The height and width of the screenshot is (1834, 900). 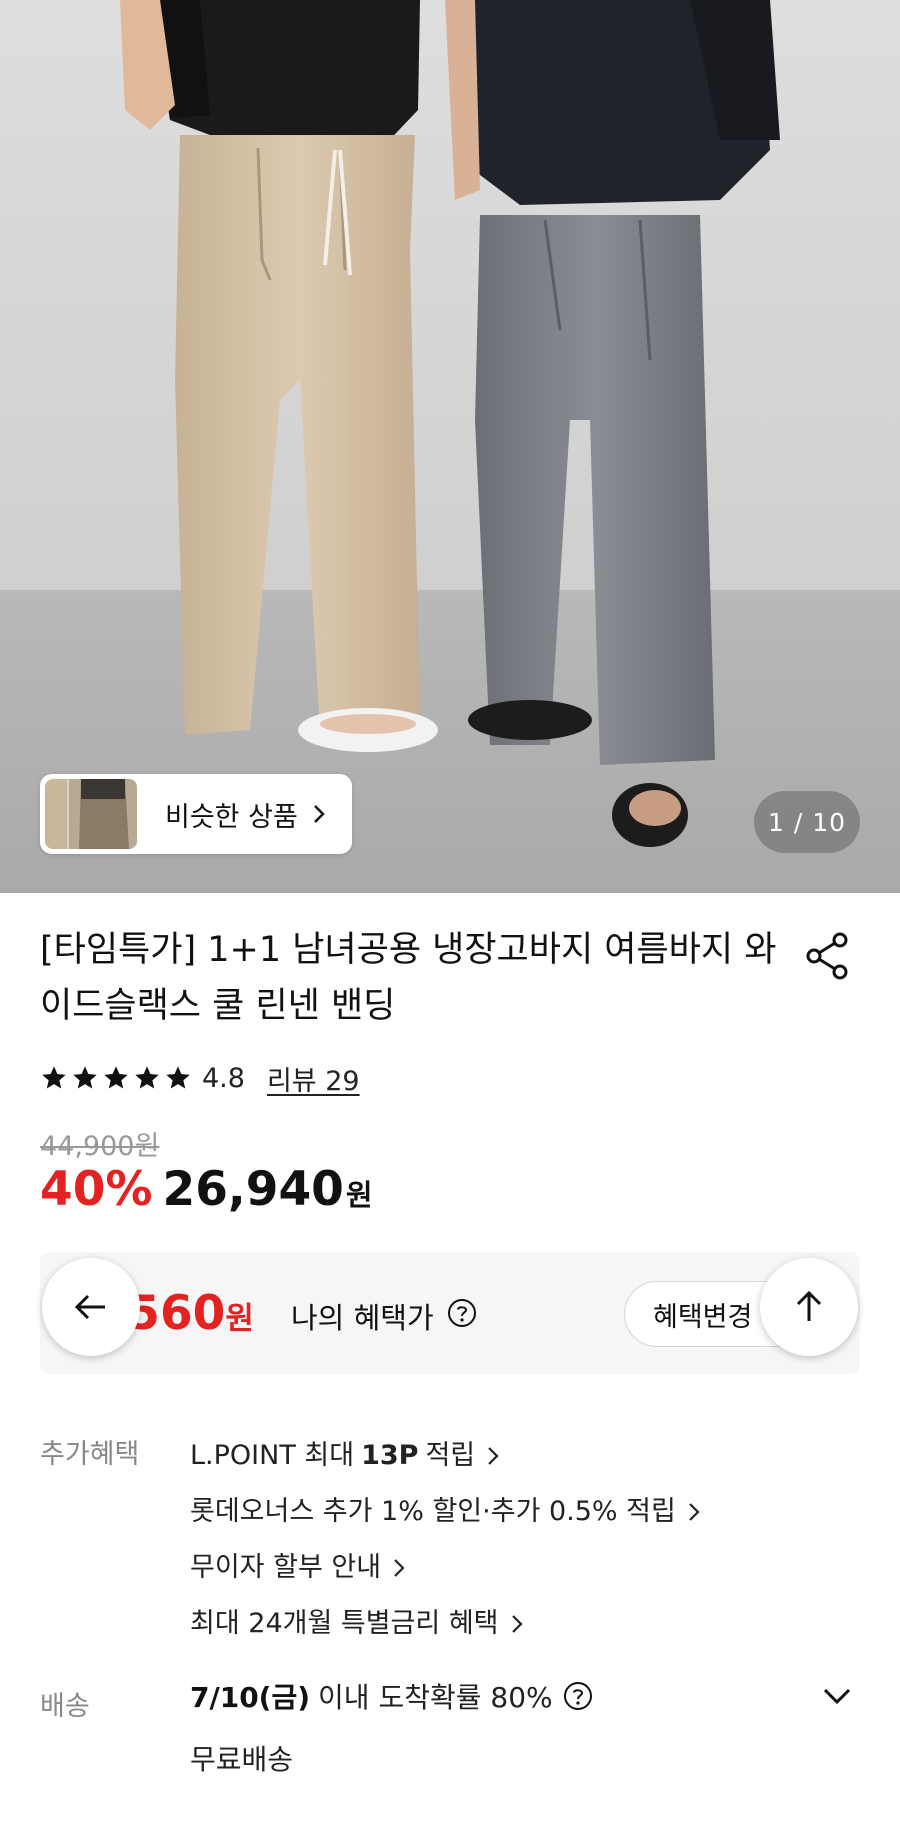 I want to click on review-count-link: 리뷰 29, so click(x=313, y=1078).